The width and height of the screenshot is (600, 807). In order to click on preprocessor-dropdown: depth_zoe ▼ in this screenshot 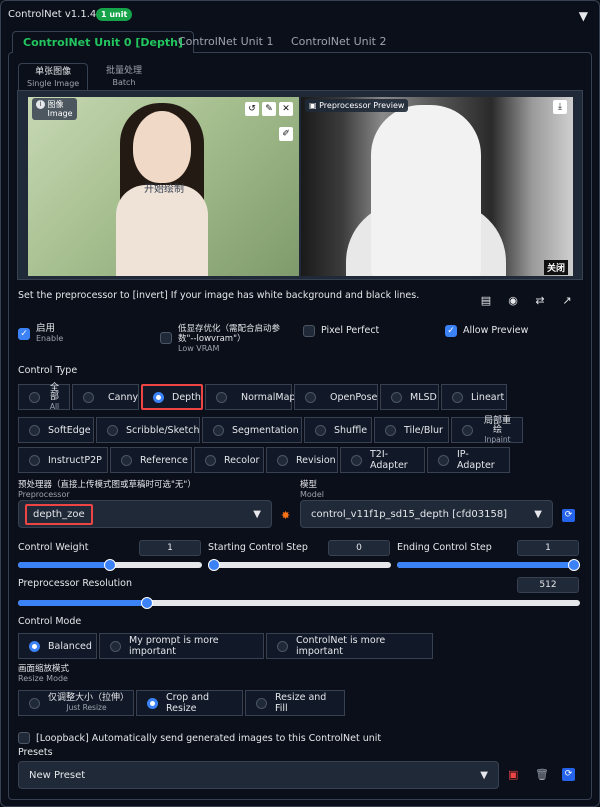, I will do `click(145, 514)`.